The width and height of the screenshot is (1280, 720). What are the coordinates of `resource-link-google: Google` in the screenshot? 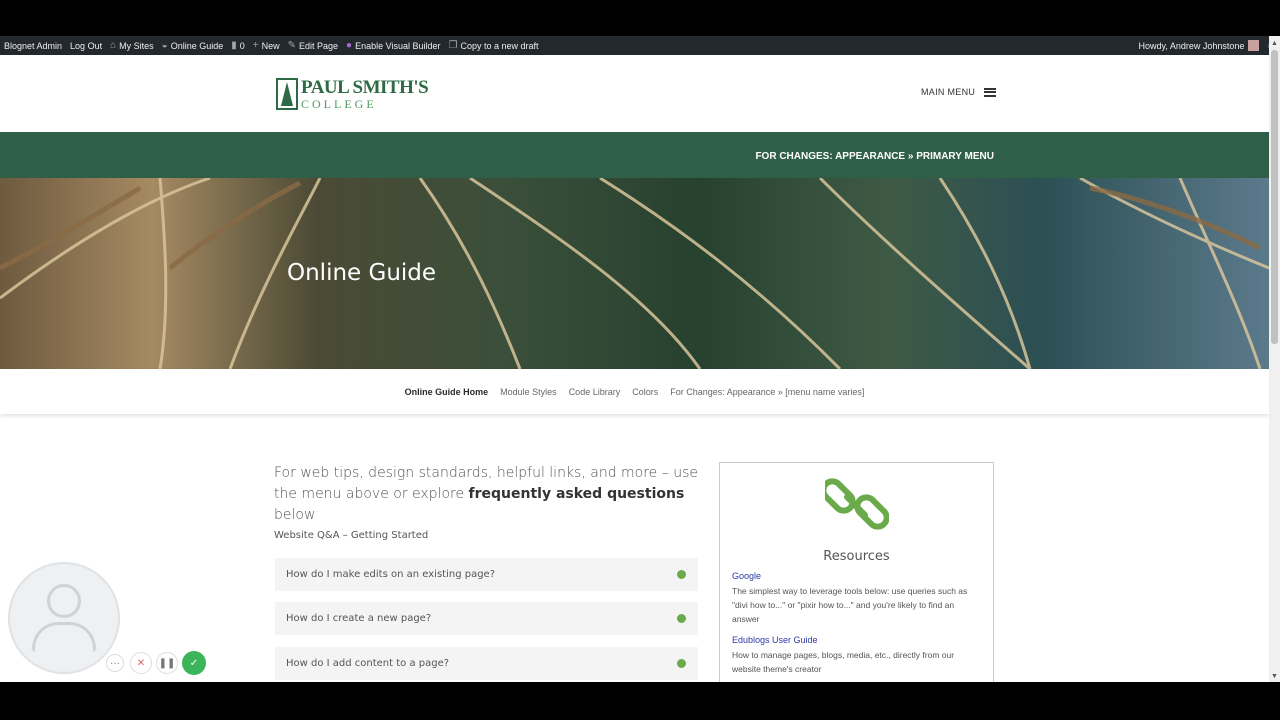 It's located at (746, 576).